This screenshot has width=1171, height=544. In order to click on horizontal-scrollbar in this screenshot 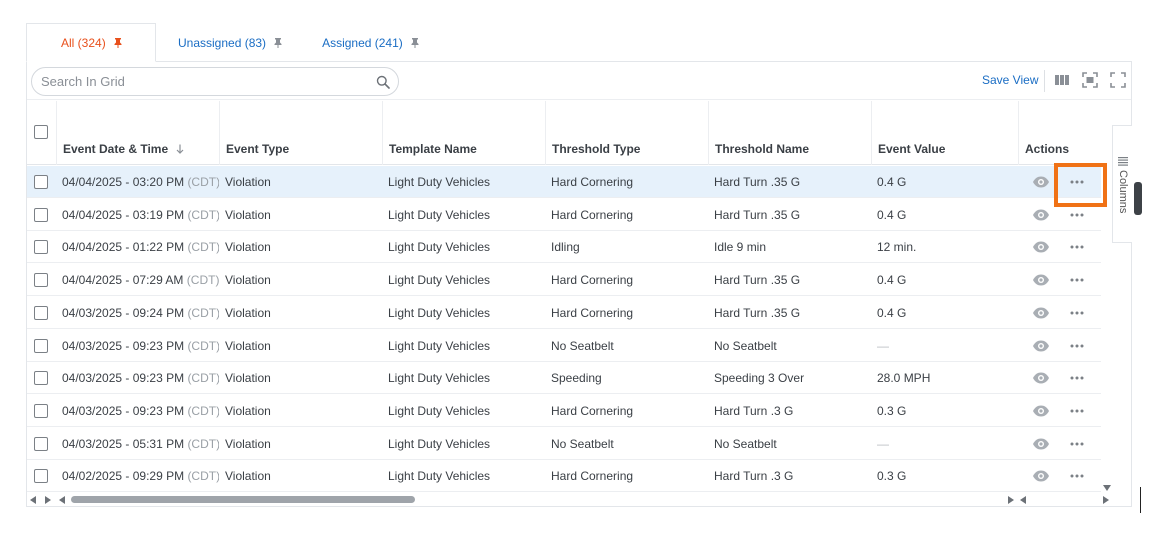, I will do `click(579, 499)`.